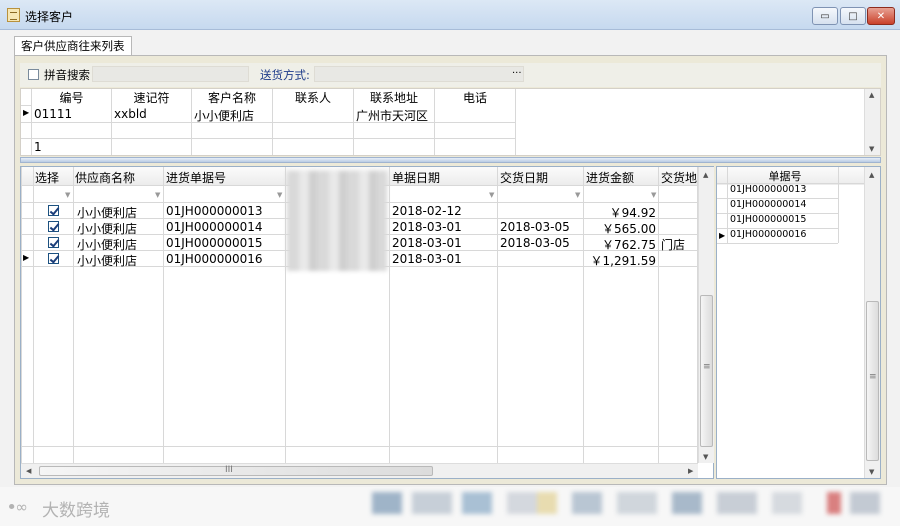 The image size is (900, 526). What do you see at coordinates (853, 16) in the screenshot?
I see `maximize-button: □` at bounding box center [853, 16].